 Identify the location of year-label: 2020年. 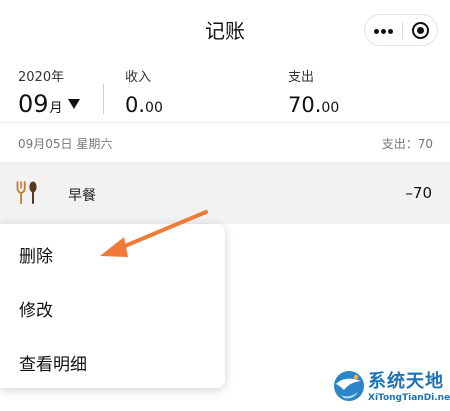
(41, 77).